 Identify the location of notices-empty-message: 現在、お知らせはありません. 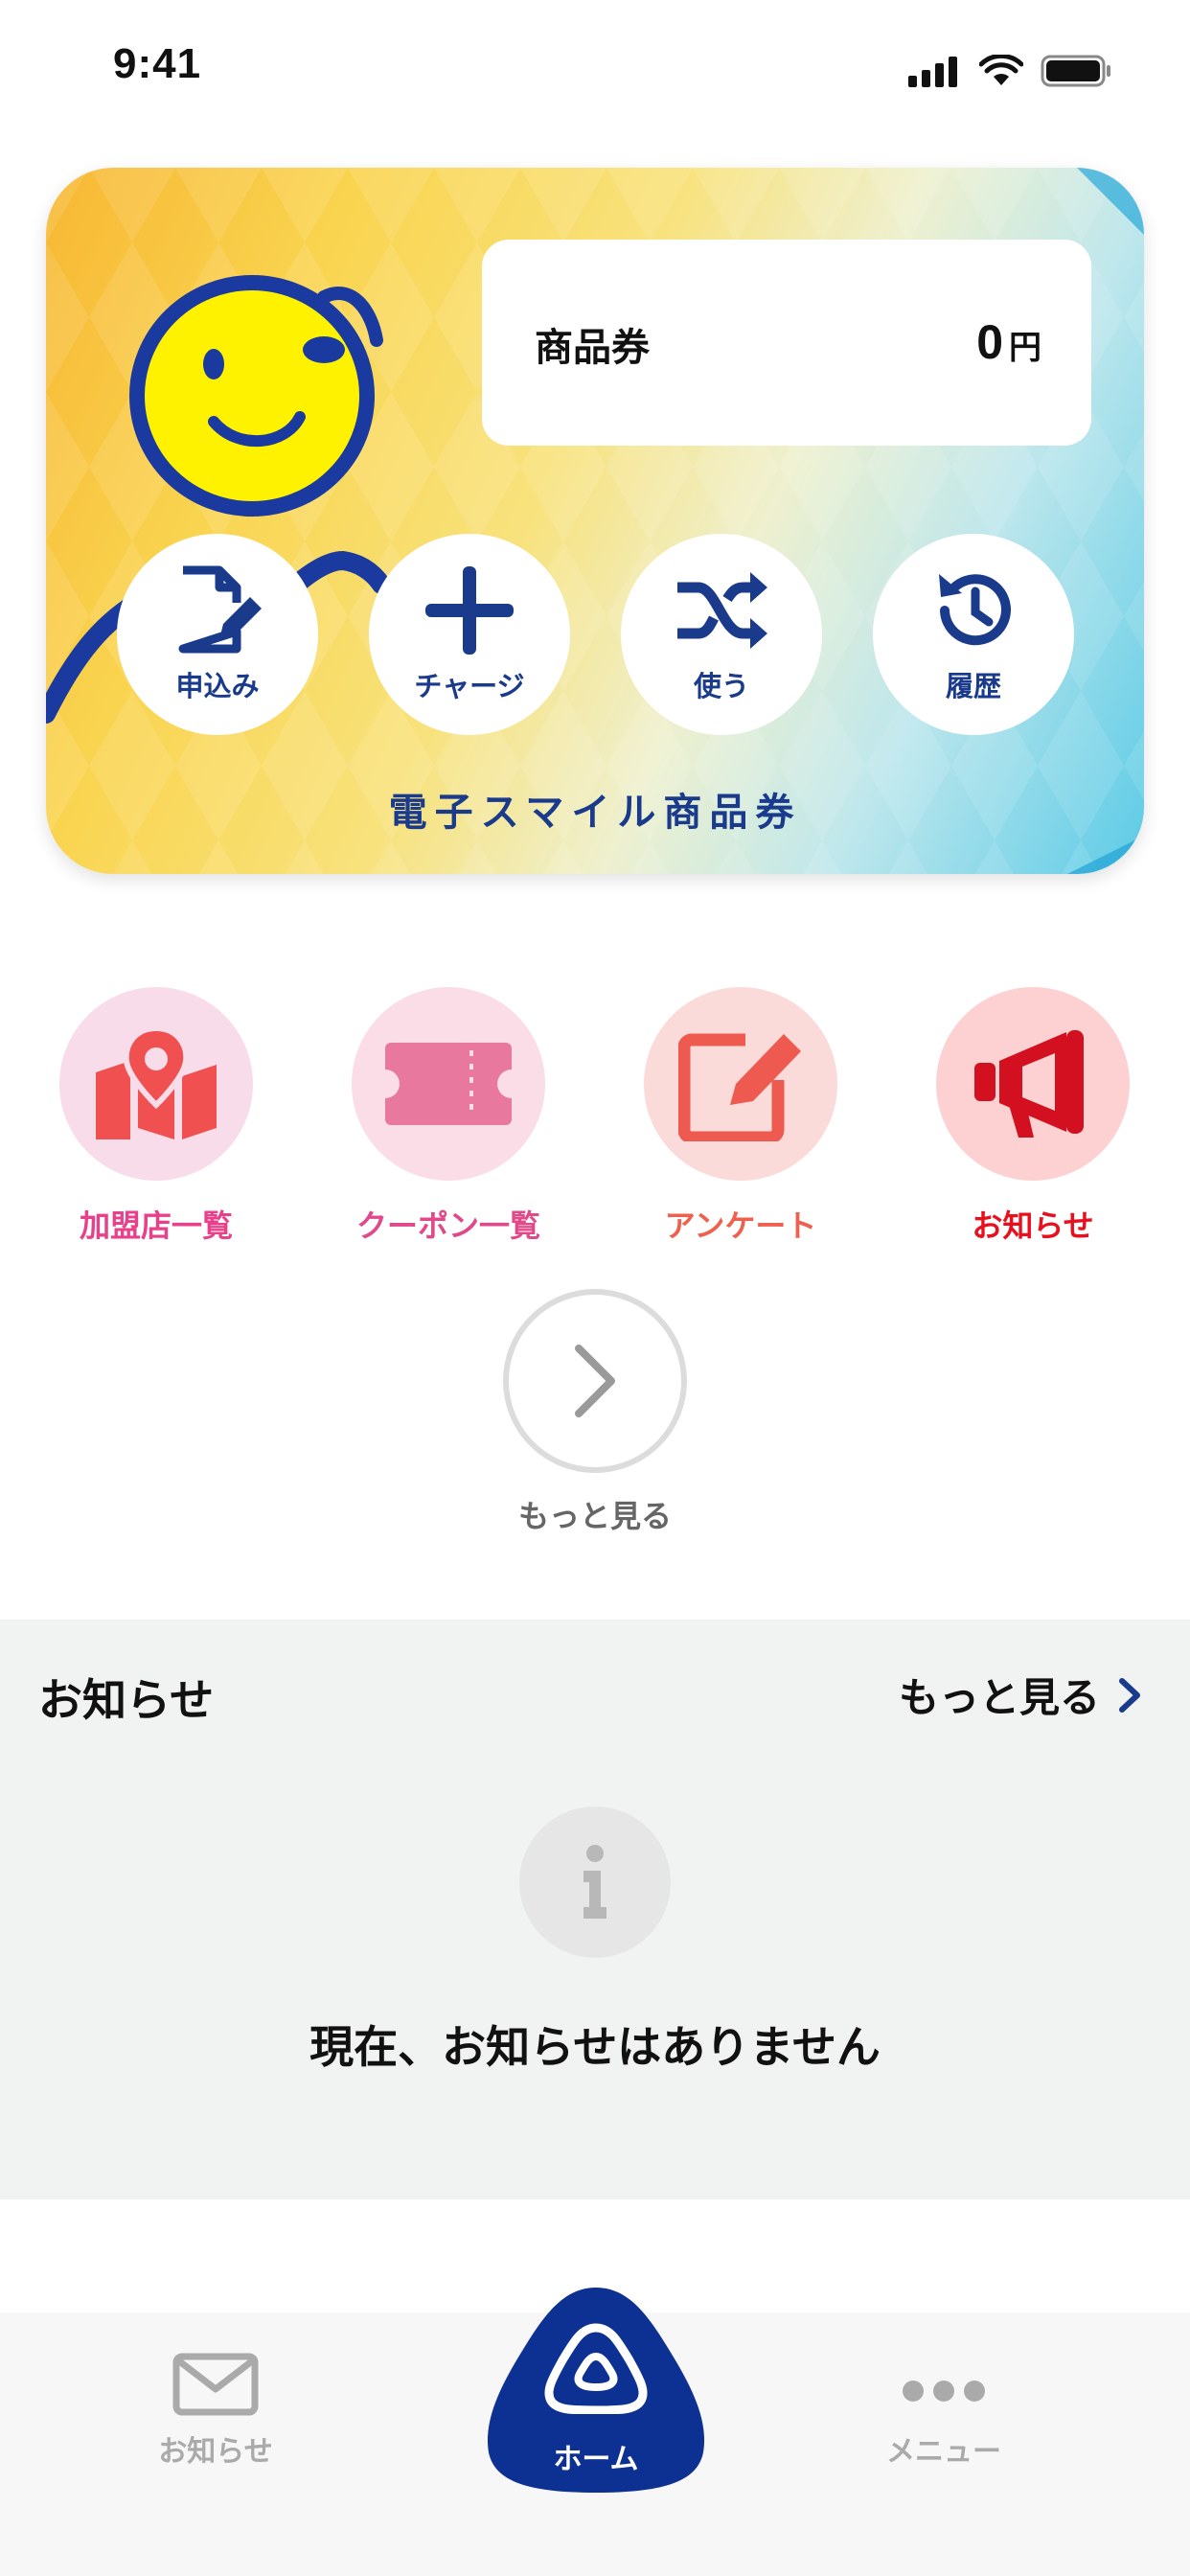
(595, 2047).